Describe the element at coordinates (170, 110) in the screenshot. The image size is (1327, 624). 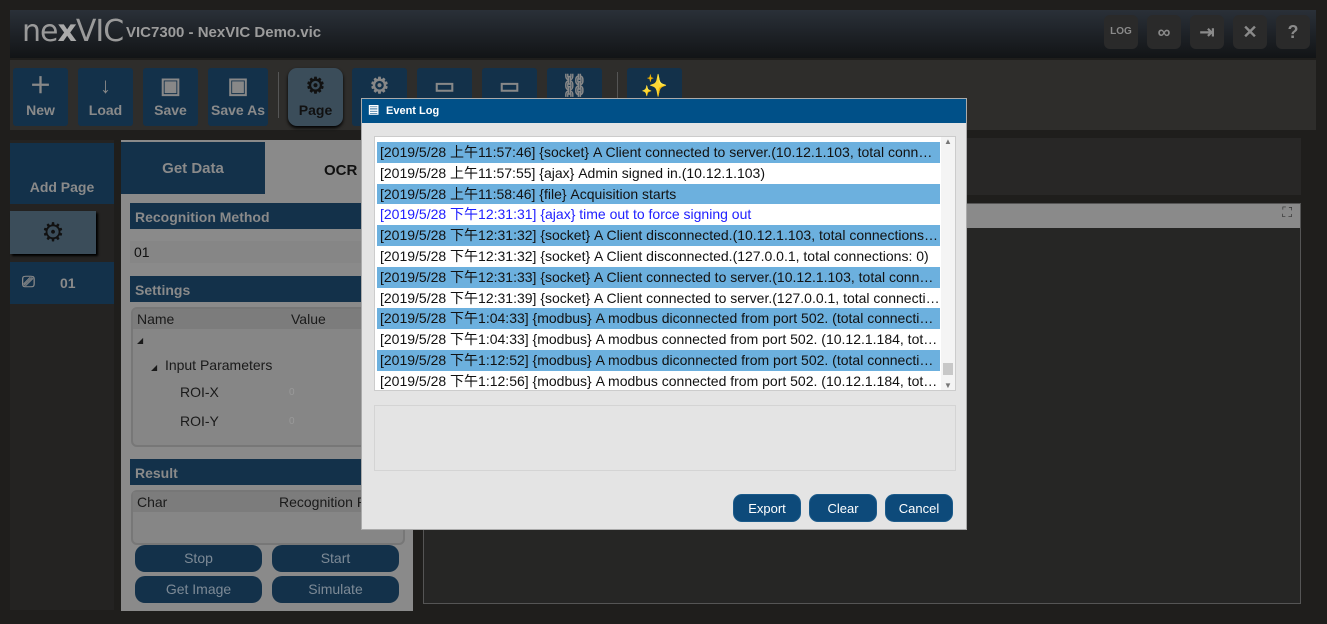
I see `save-label: Save` at that location.